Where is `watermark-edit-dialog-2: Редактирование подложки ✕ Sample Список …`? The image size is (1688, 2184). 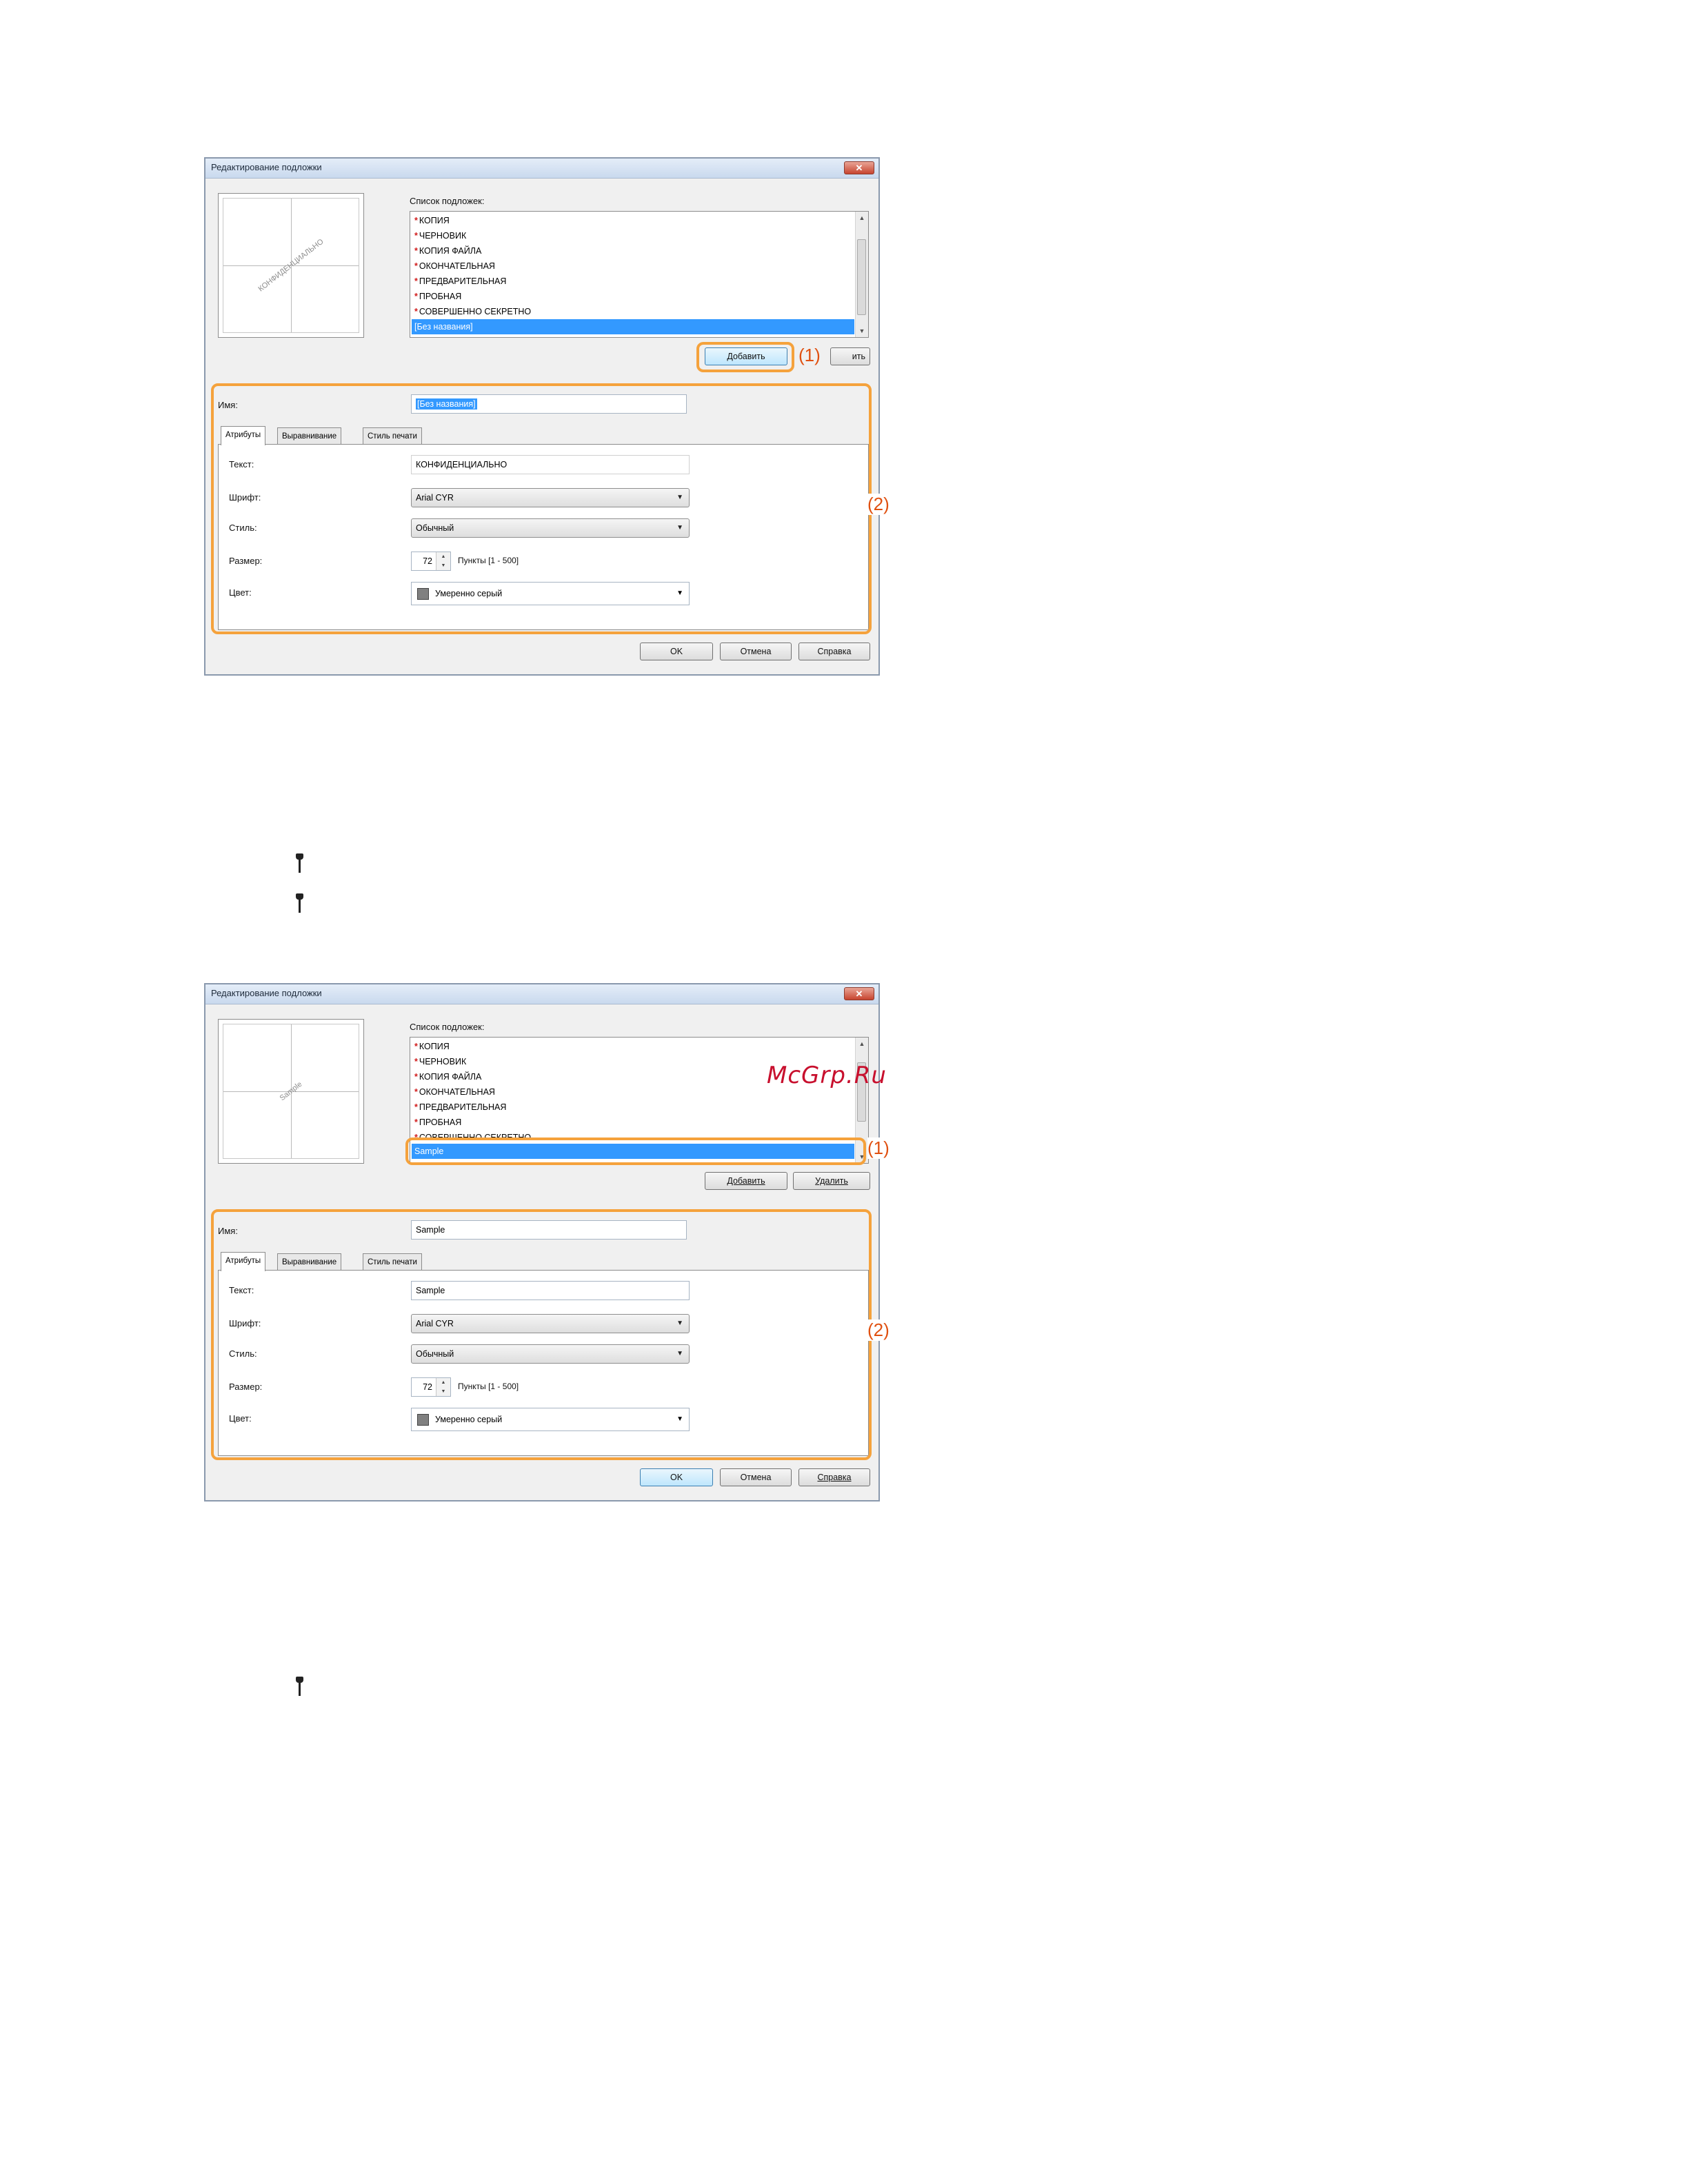
watermark-edit-dialog-2: Редактирование подложки ✕ Sample Список … is located at coordinates (547, 1242).